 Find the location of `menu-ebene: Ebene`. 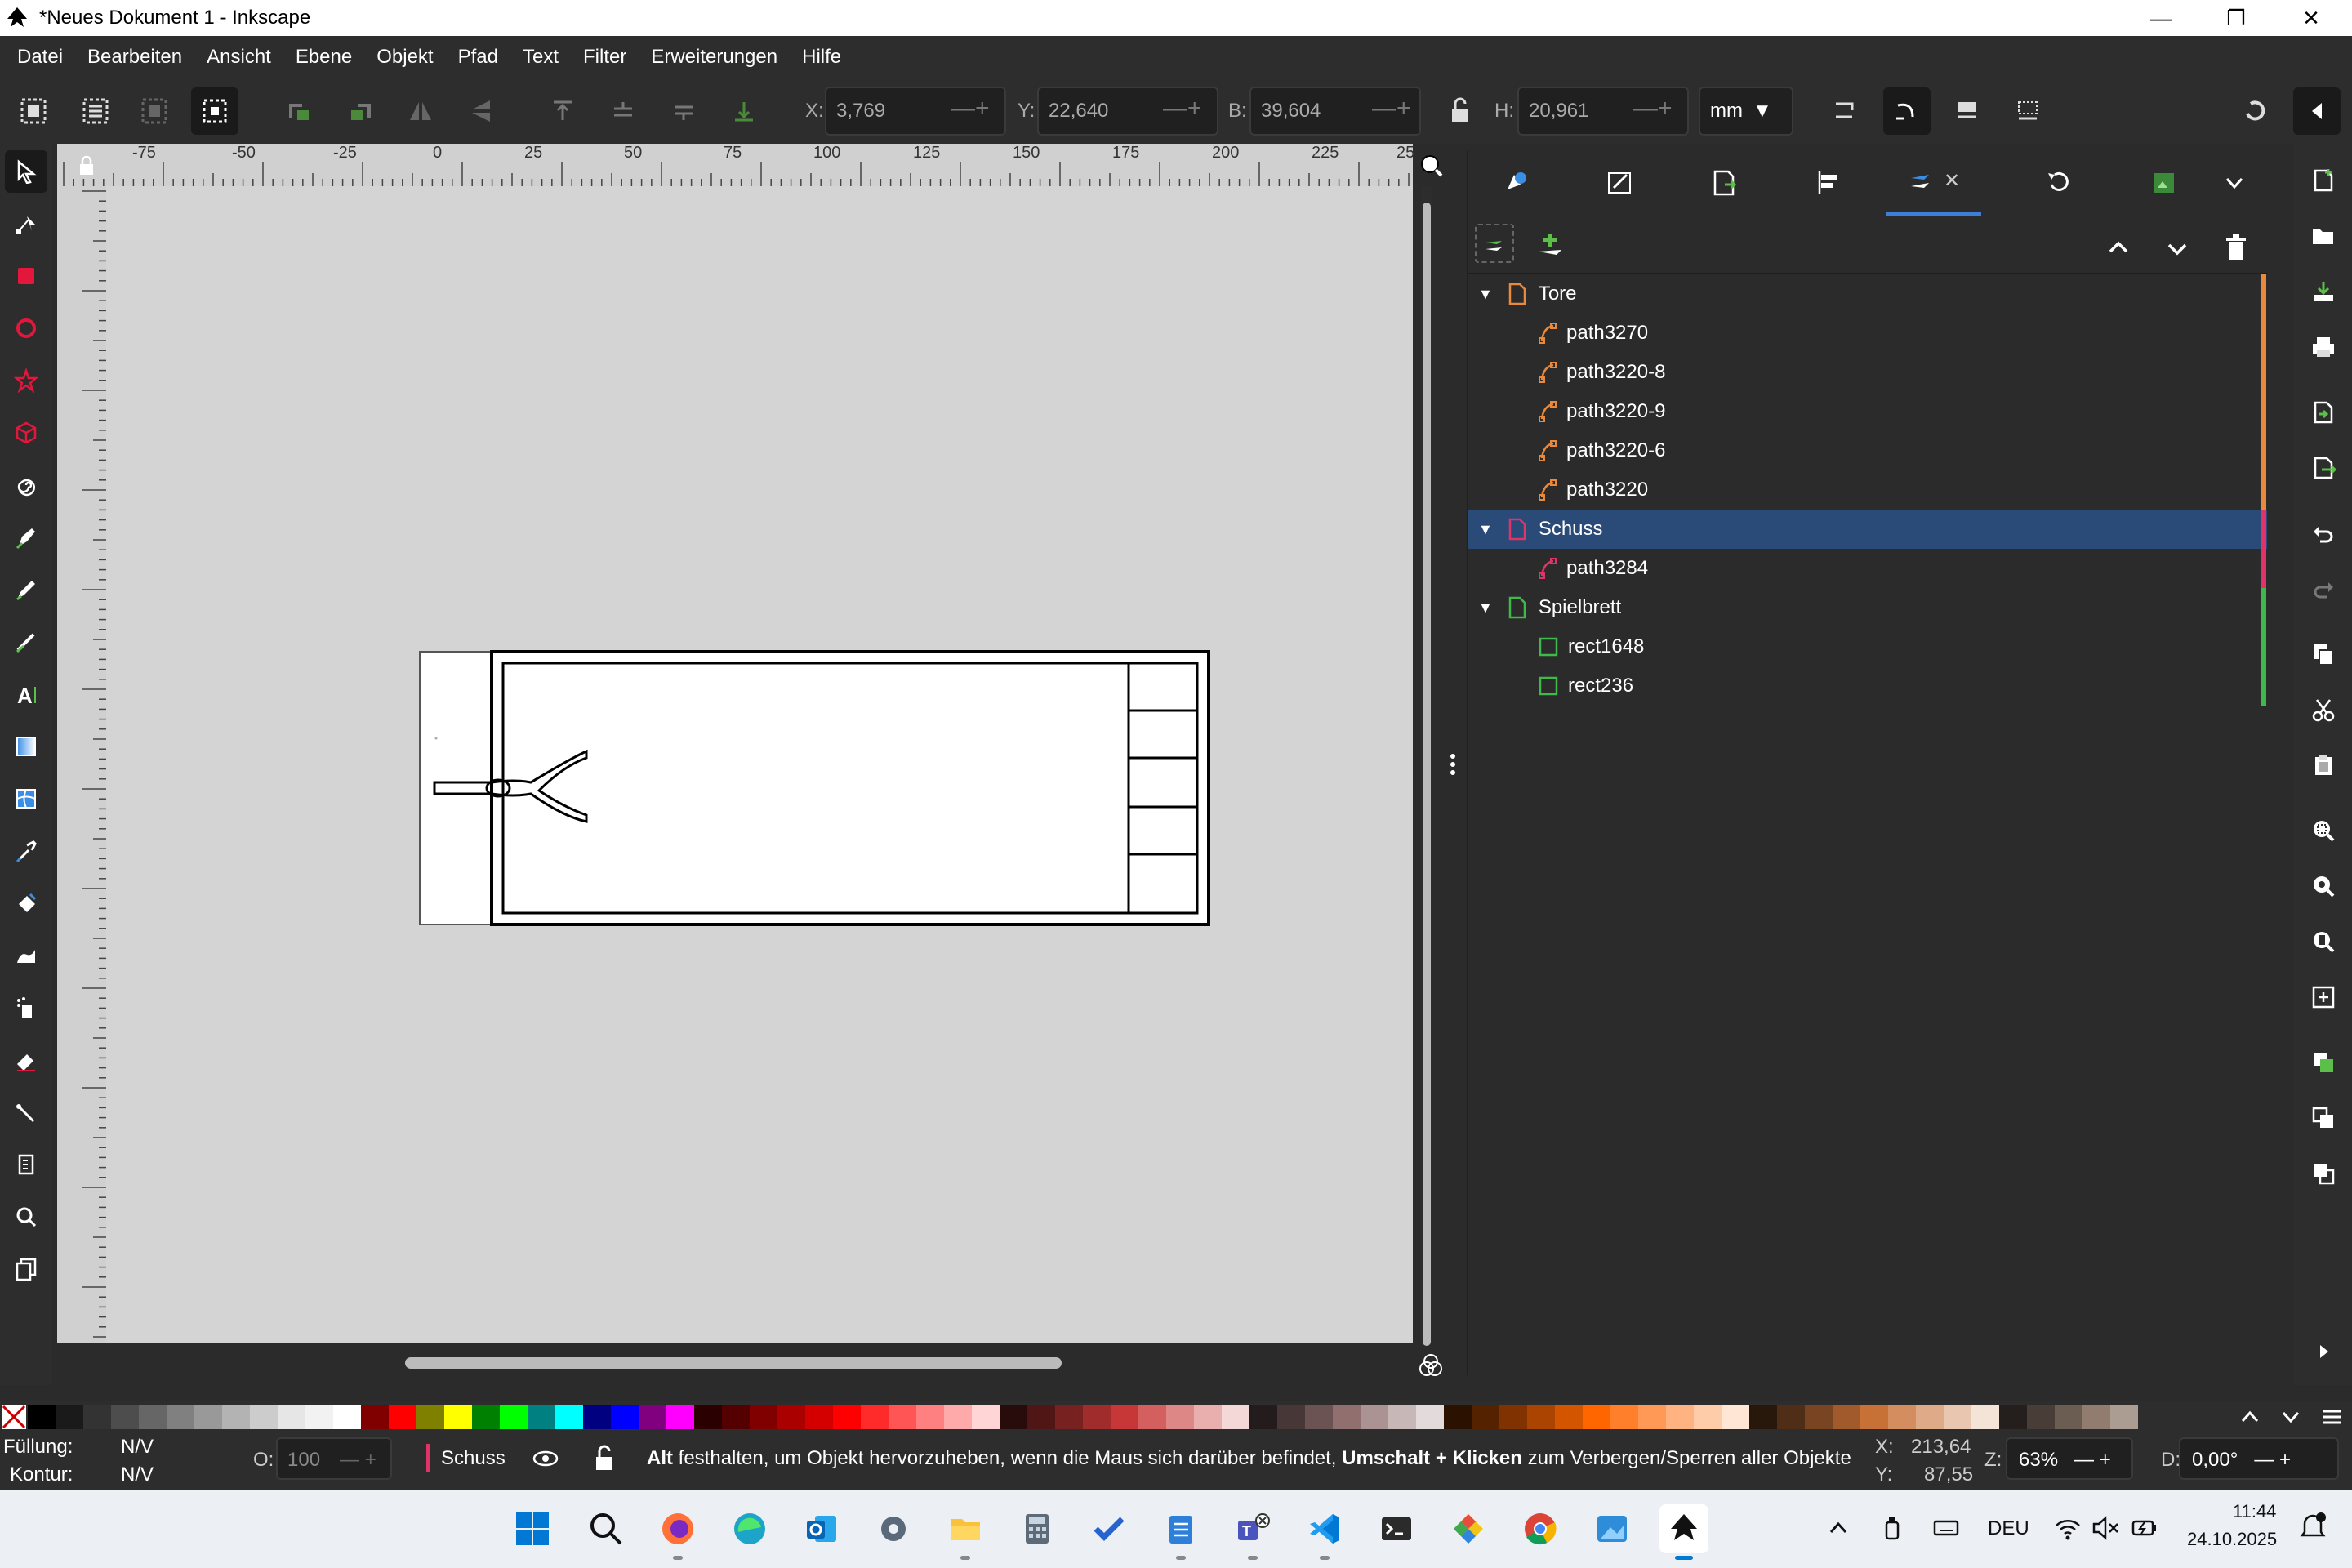

menu-ebene: Ebene is located at coordinates (323, 58).